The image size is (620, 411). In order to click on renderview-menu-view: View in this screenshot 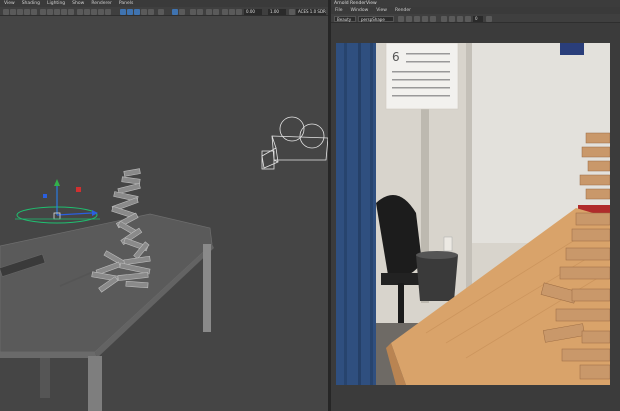, I will do `click(381, 10)`.